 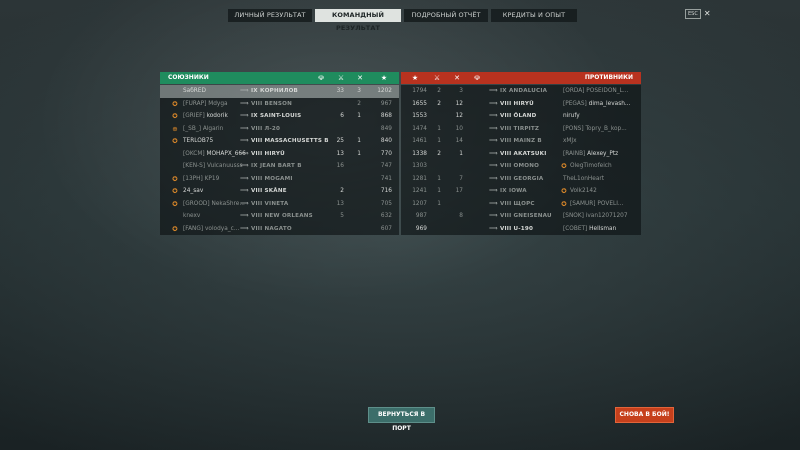 I want to click on player-name: [СОВЕТ] Hellsman, so click(x=589, y=229).